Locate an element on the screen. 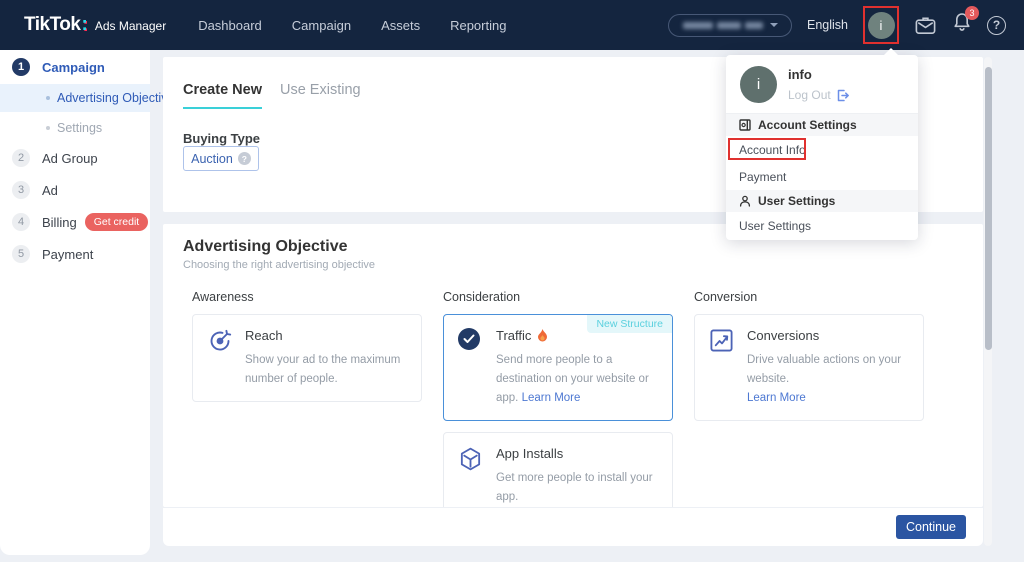 The height and width of the screenshot is (562, 1024). column-header: Awareness is located at coordinates (223, 297).